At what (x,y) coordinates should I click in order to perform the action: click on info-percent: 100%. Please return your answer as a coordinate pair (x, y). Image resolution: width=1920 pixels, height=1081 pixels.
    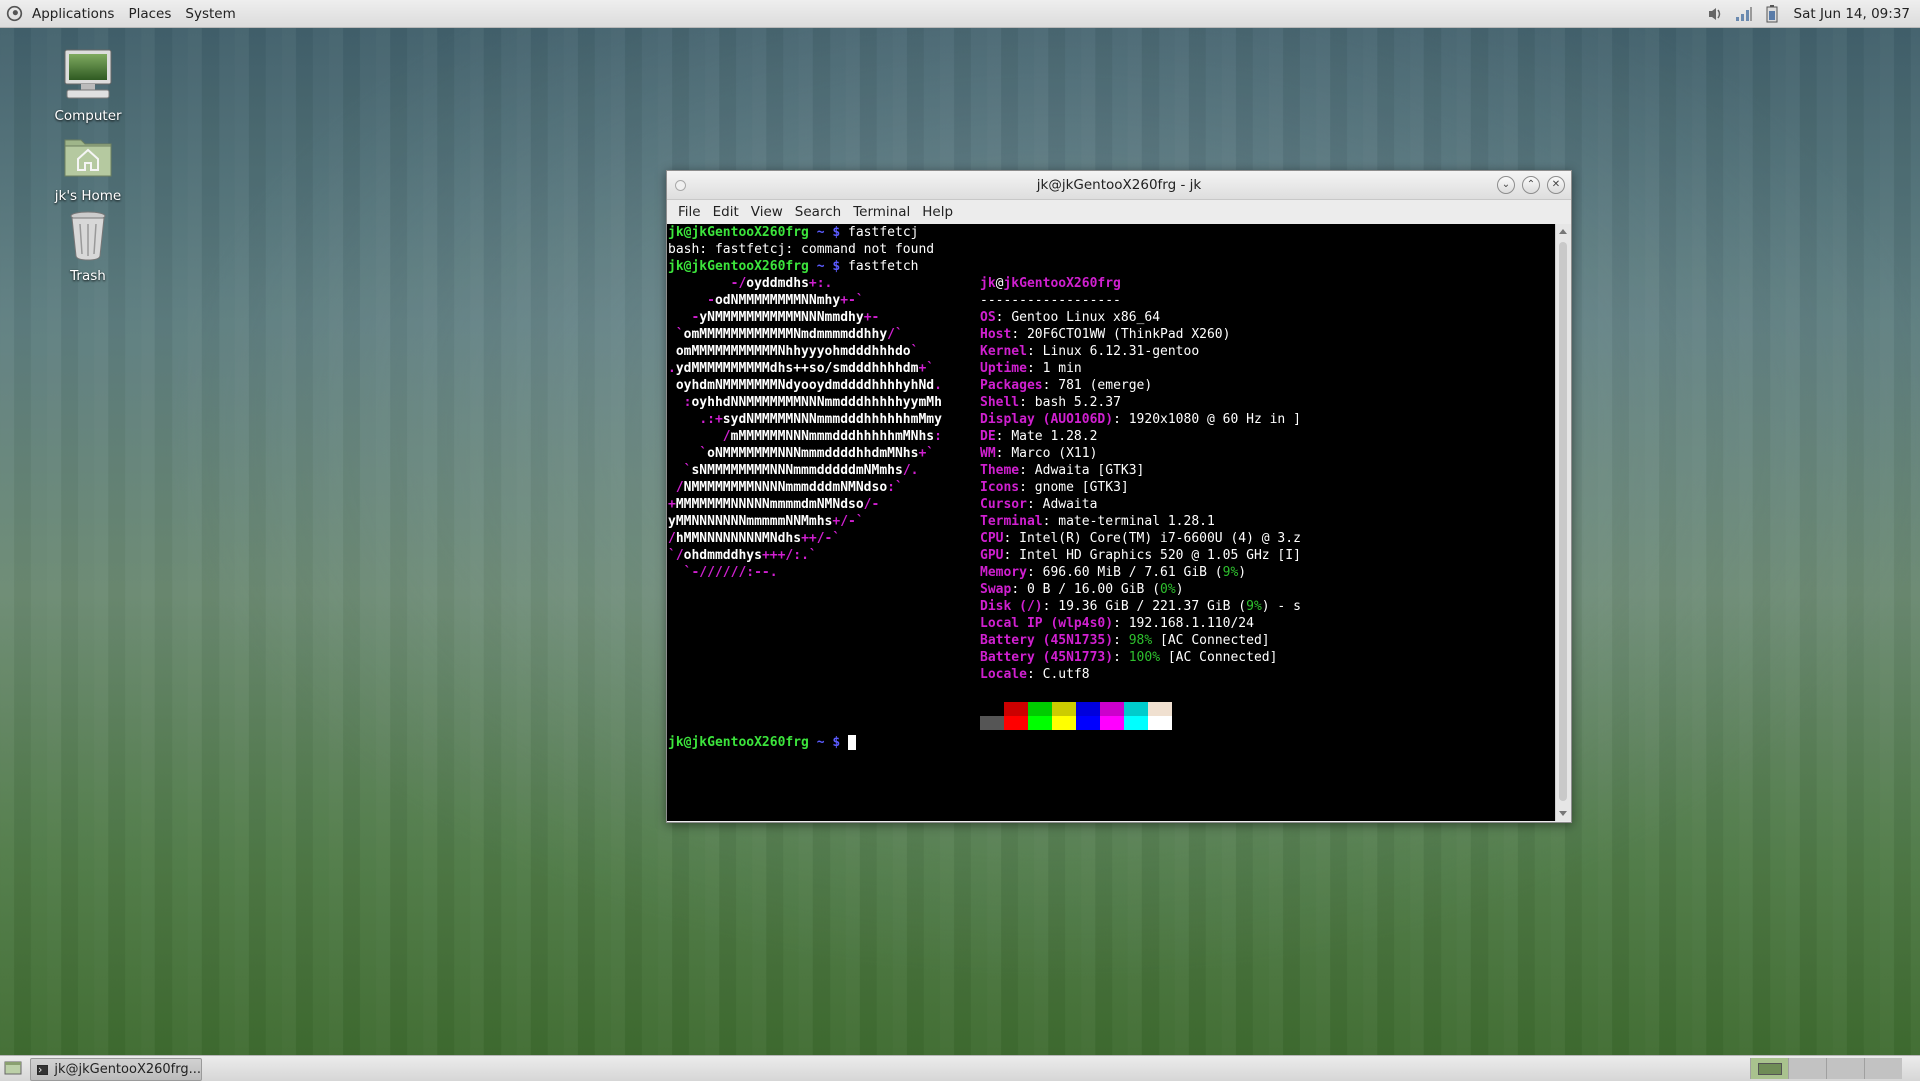
    Looking at the image, I should click on (1144, 657).